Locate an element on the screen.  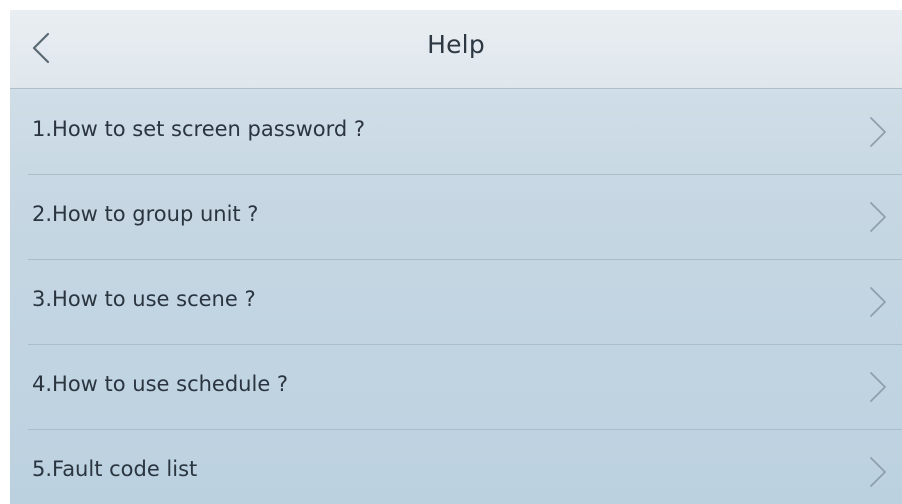
help-item-fault-code-list: 5.Fault code list is located at coordinates (456, 466).